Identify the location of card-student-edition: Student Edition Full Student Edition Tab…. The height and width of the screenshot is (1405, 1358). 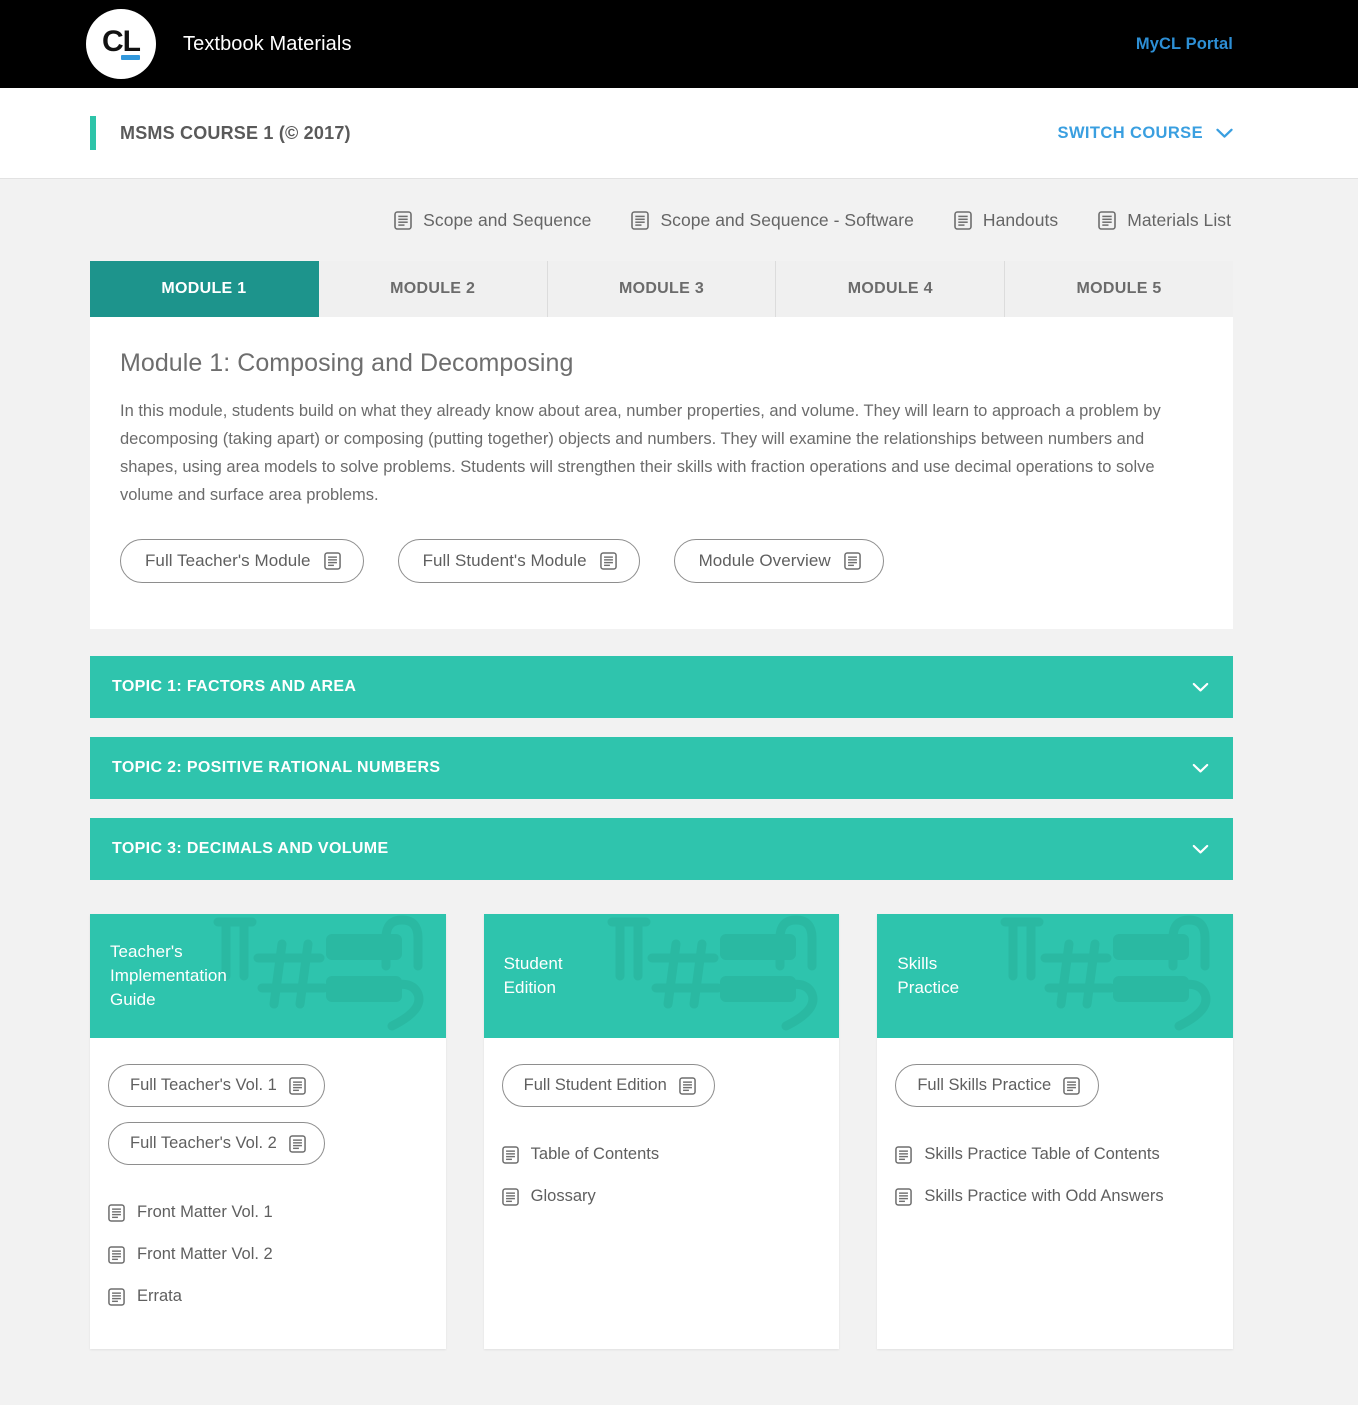
(661, 1131).